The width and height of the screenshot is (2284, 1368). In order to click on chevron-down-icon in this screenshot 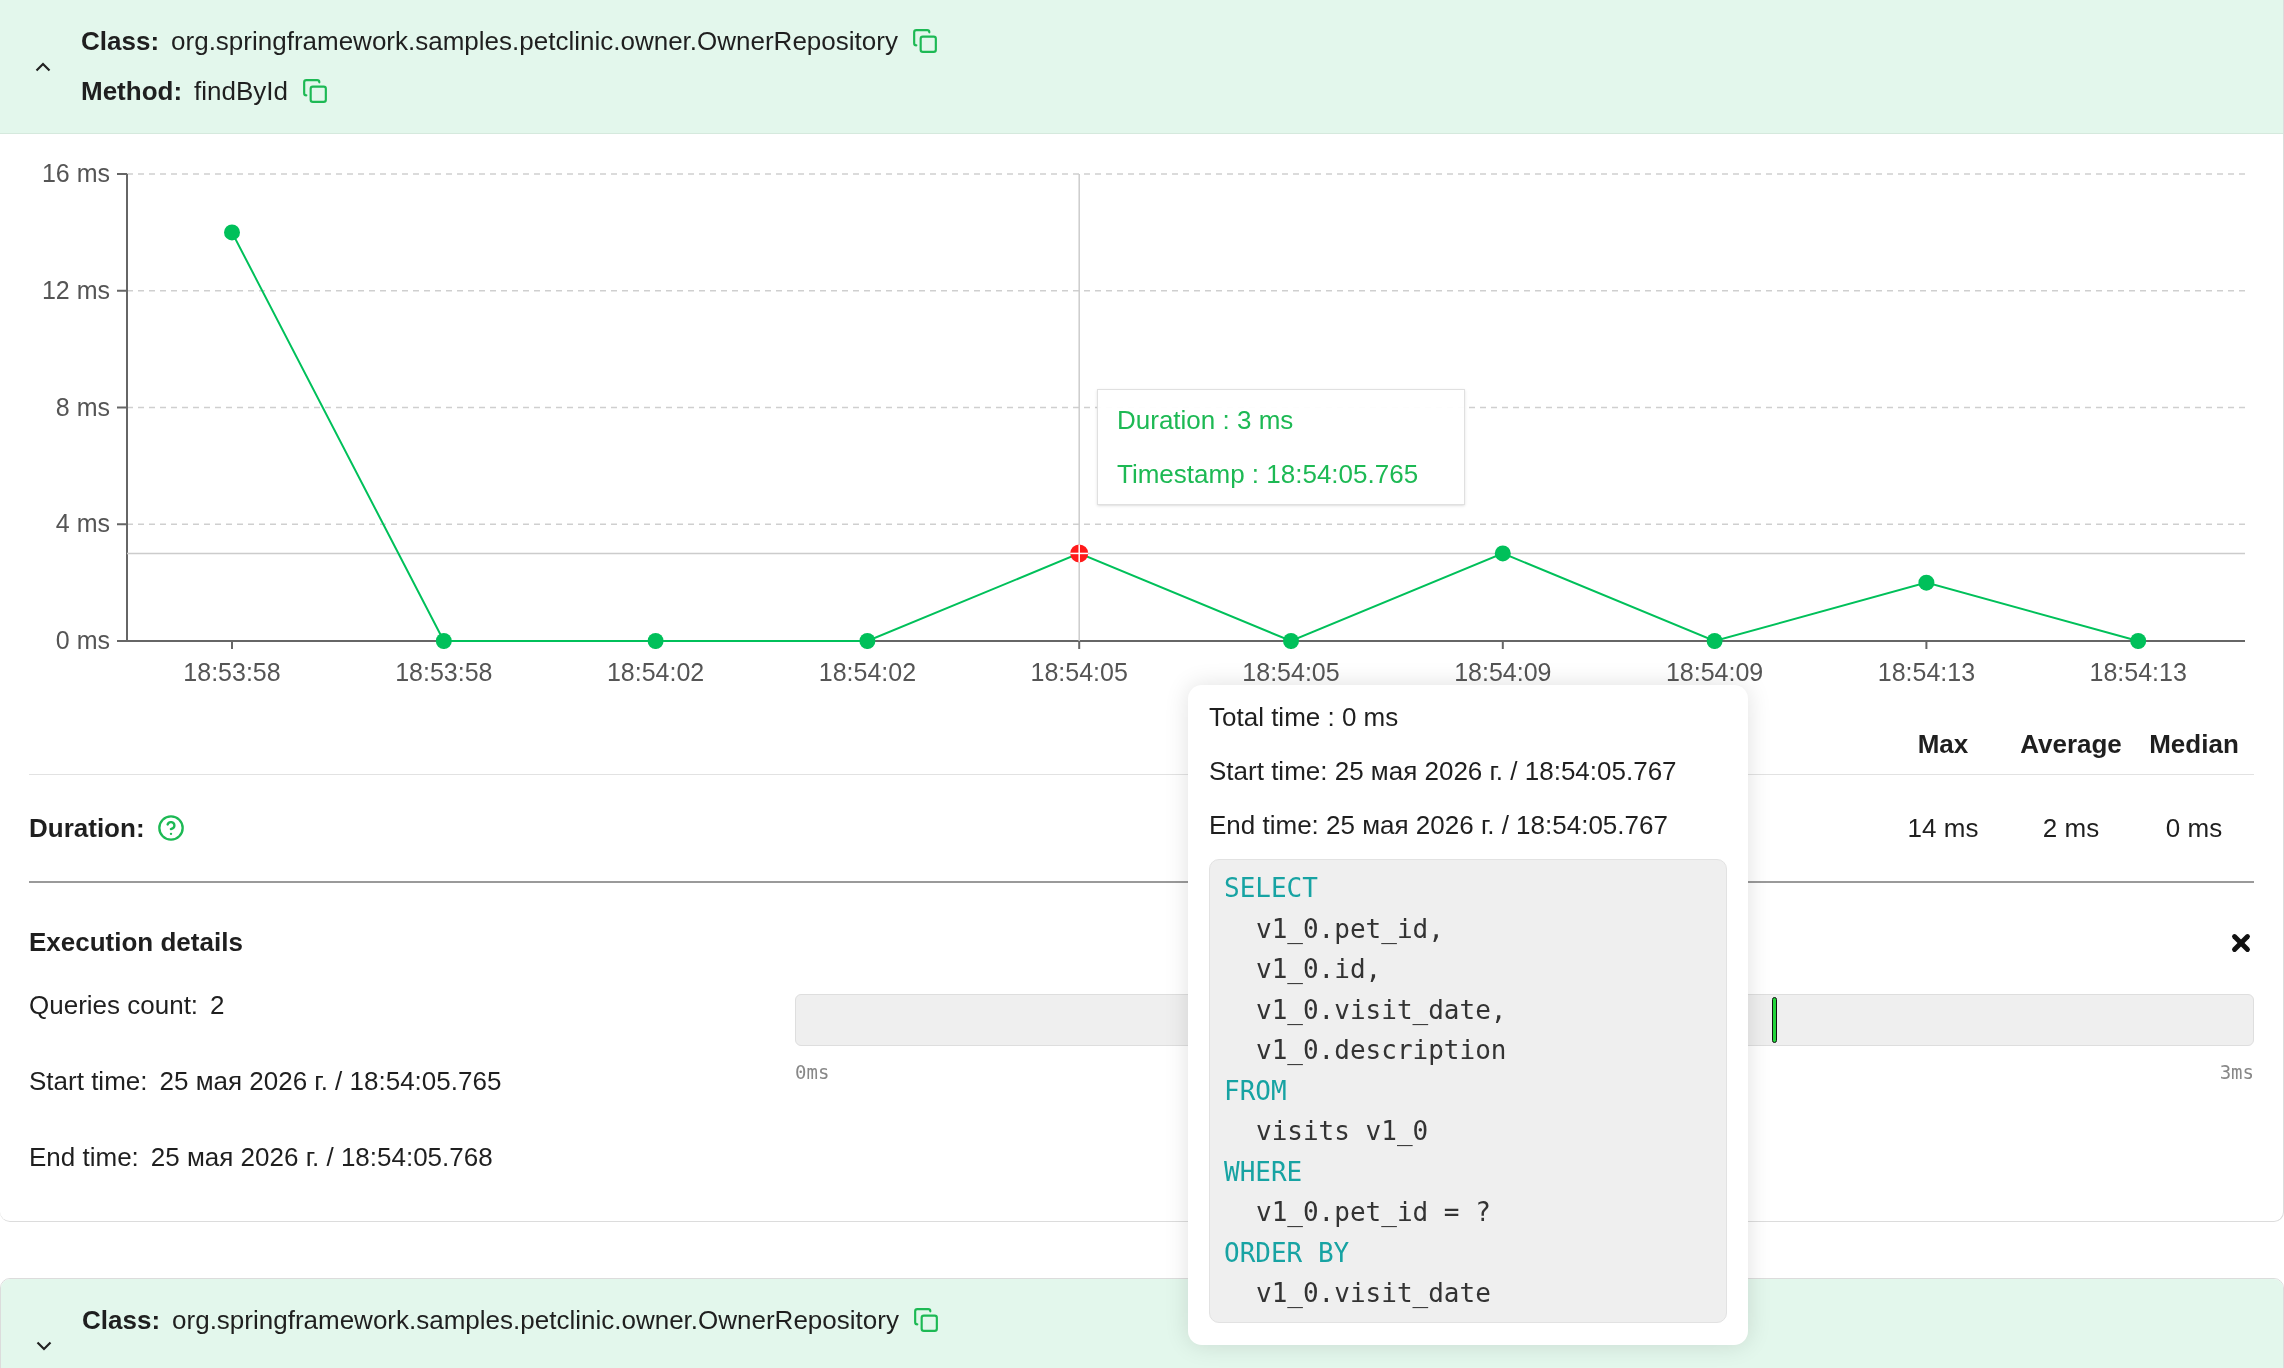, I will do `click(44, 1345)`.